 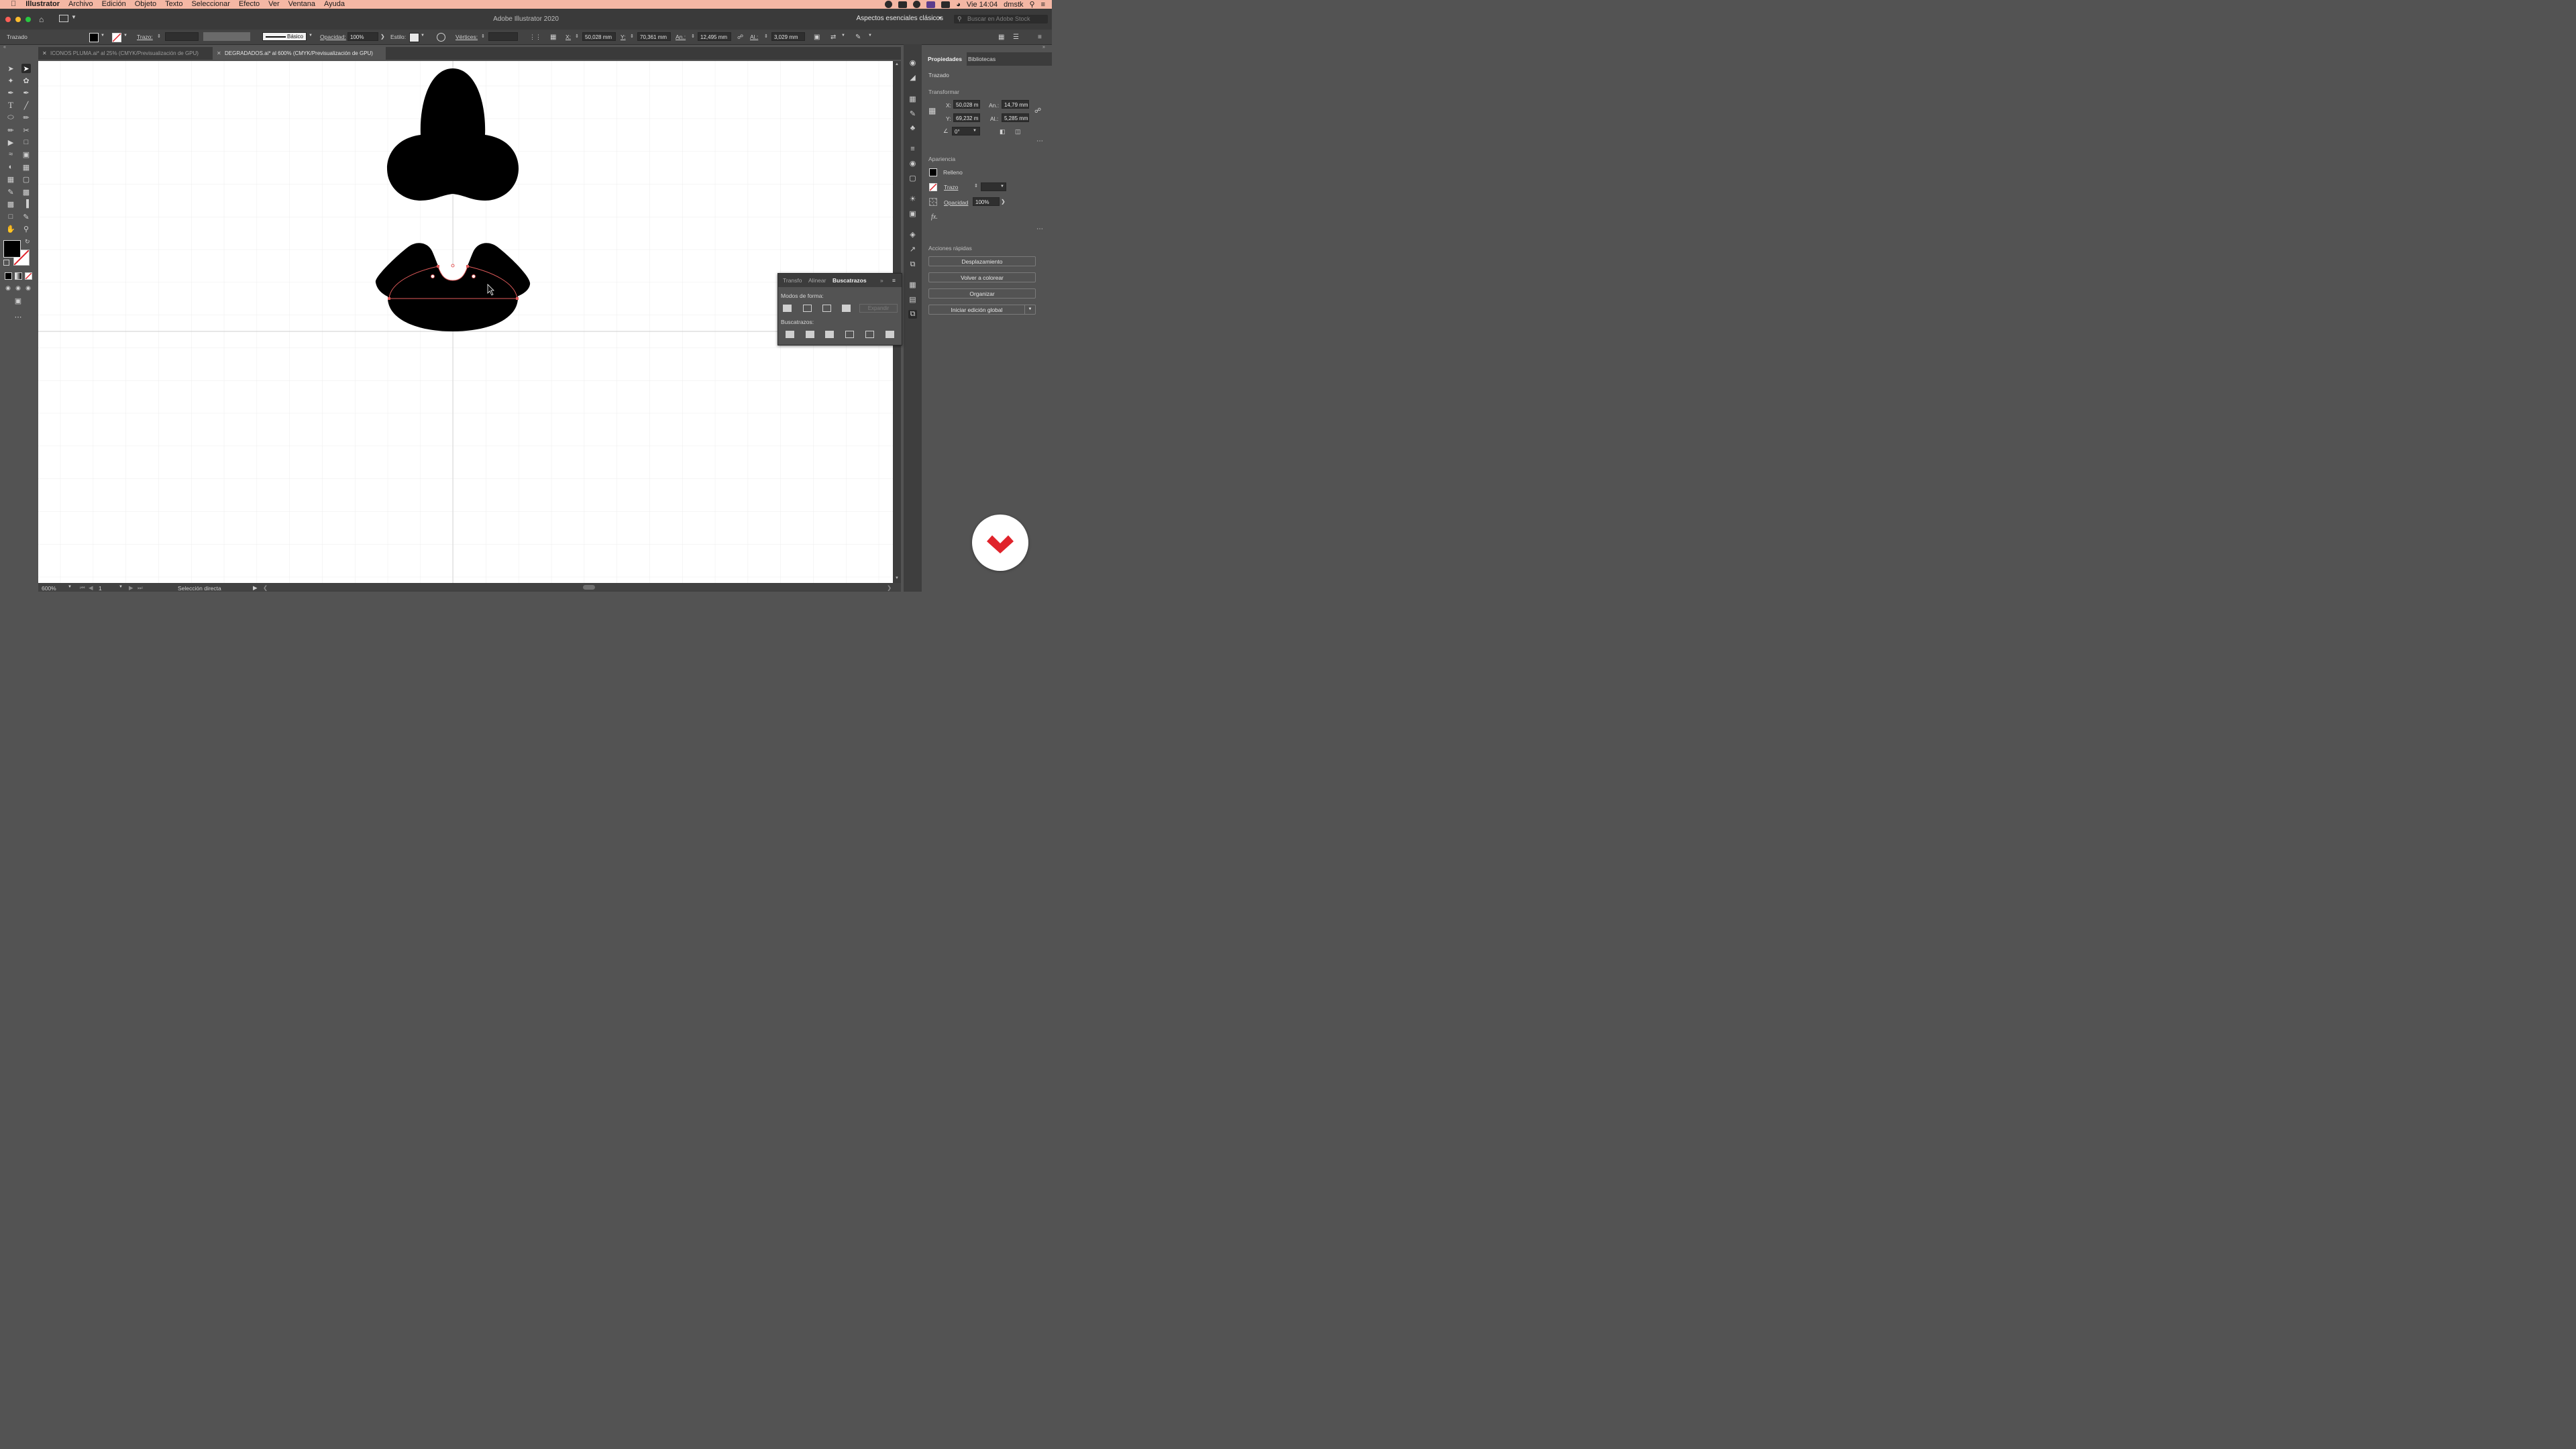 I want to click on scroll-left-icon: ❮, so click(x=265, y=588).